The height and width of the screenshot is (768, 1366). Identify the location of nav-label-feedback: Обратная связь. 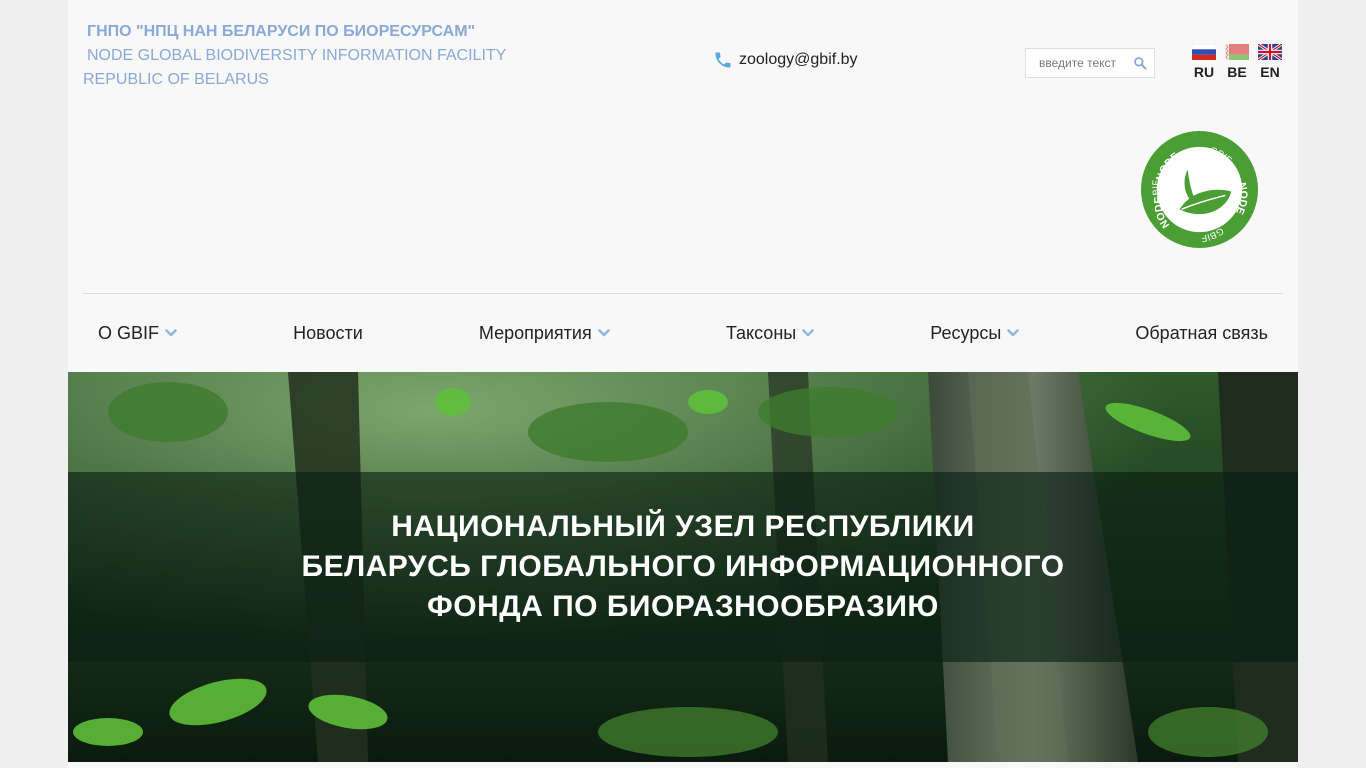
(1201, 332).